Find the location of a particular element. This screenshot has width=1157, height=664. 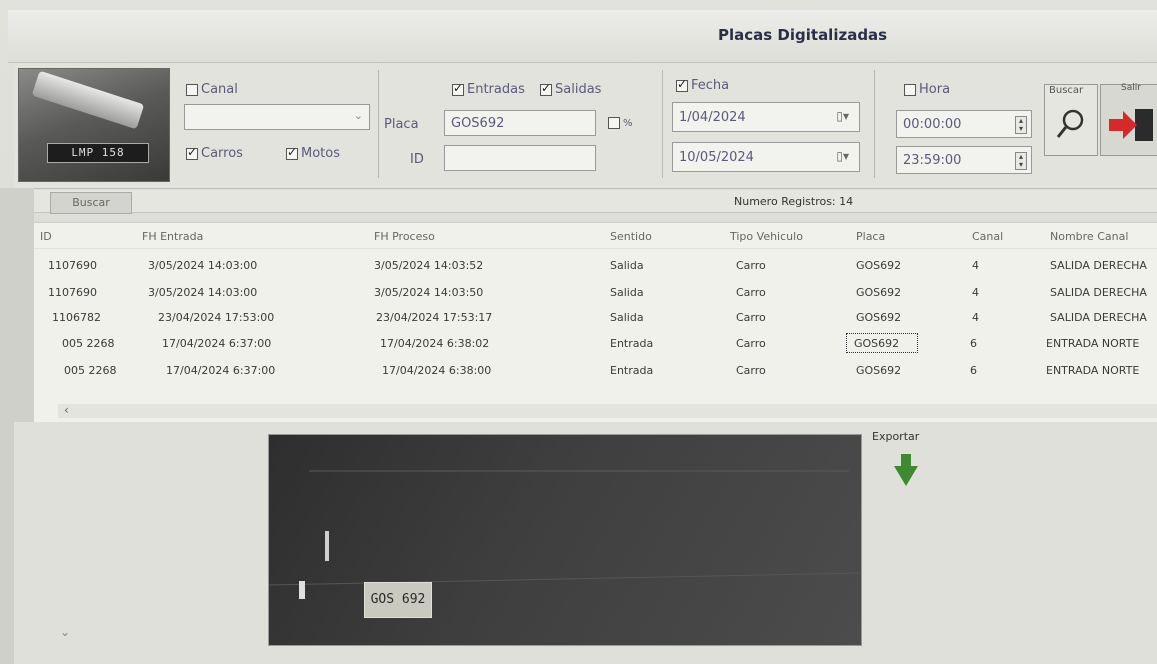

results-header-bar is located at coordinates (585, 201).